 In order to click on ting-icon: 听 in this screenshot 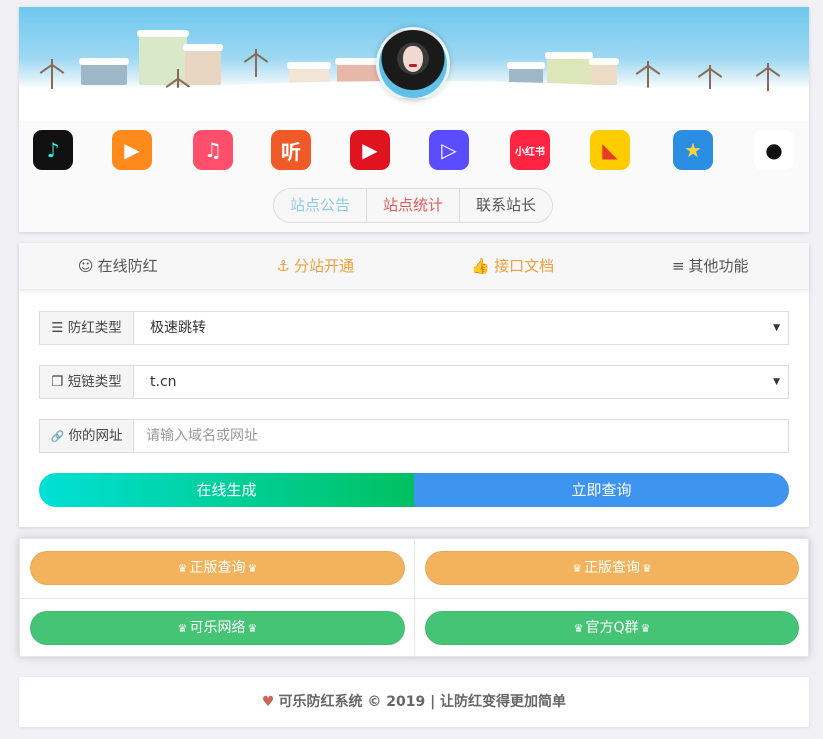, I will do `click(291, 150)`.